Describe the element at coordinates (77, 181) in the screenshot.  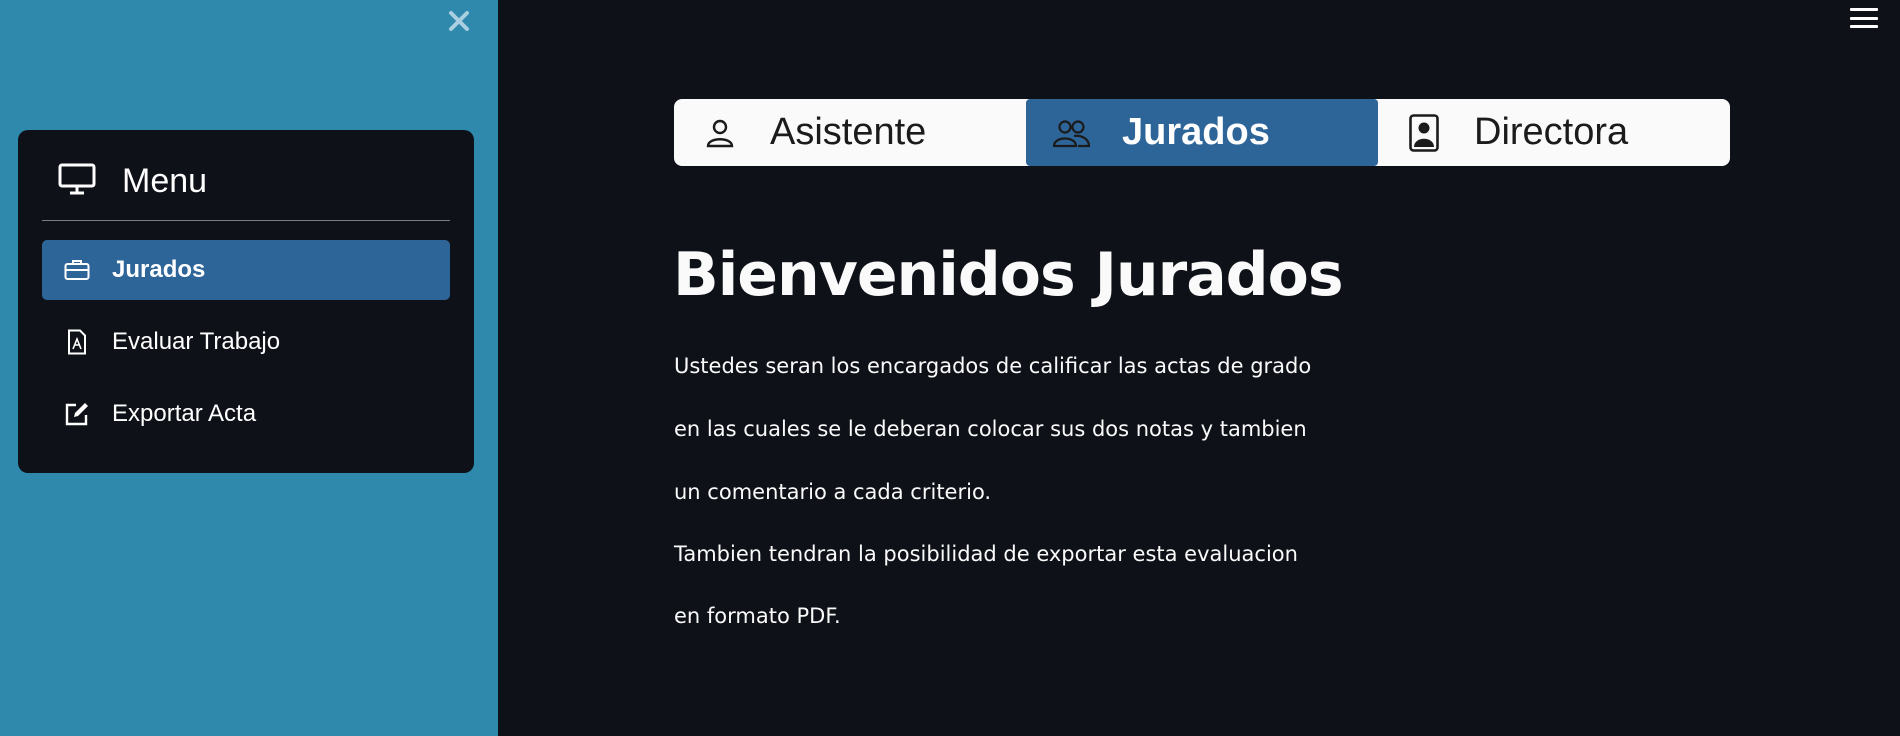
I see `monitor-icon` at that location.